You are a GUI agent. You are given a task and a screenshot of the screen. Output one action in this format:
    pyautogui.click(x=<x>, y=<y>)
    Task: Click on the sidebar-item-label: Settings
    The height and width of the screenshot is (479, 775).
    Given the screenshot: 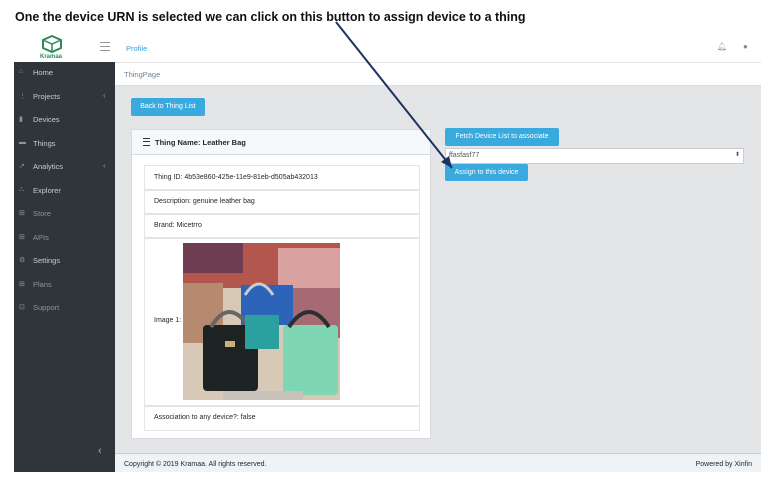 What is the action you would take?
    pyautogui.click(x=47, y=260)
    